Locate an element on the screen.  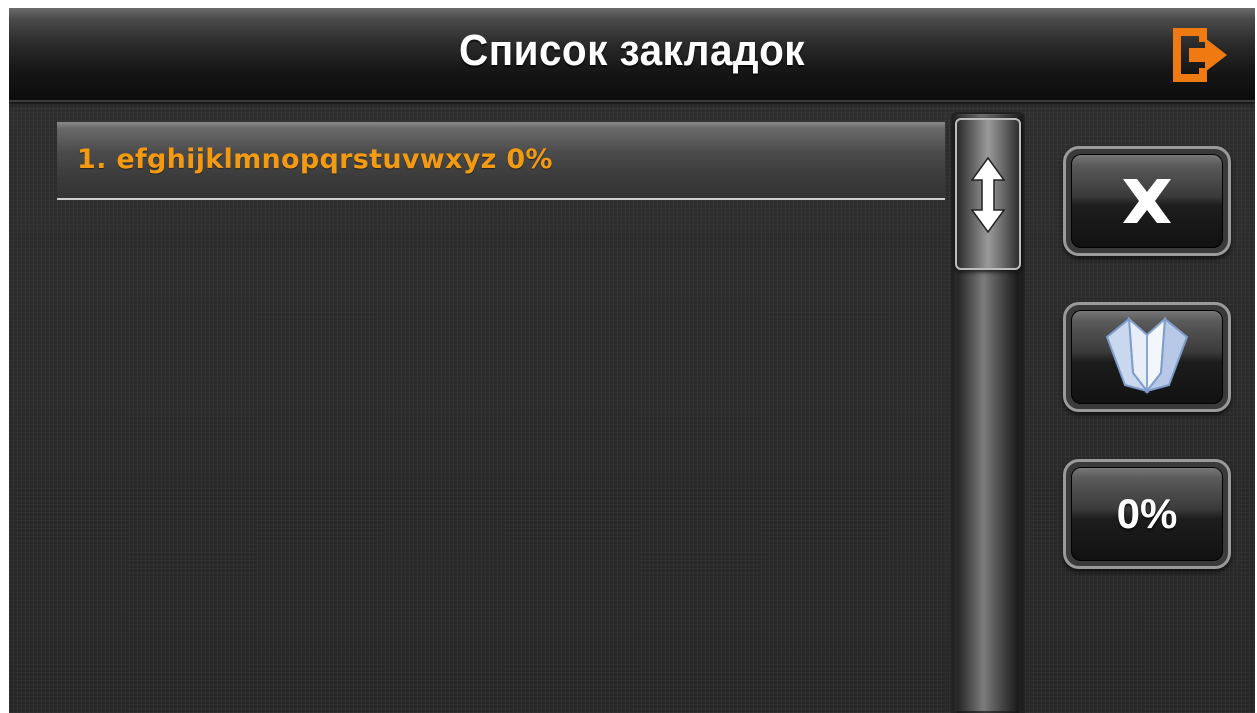
title-bar: Список закладок is located at coordinates (632, 55).